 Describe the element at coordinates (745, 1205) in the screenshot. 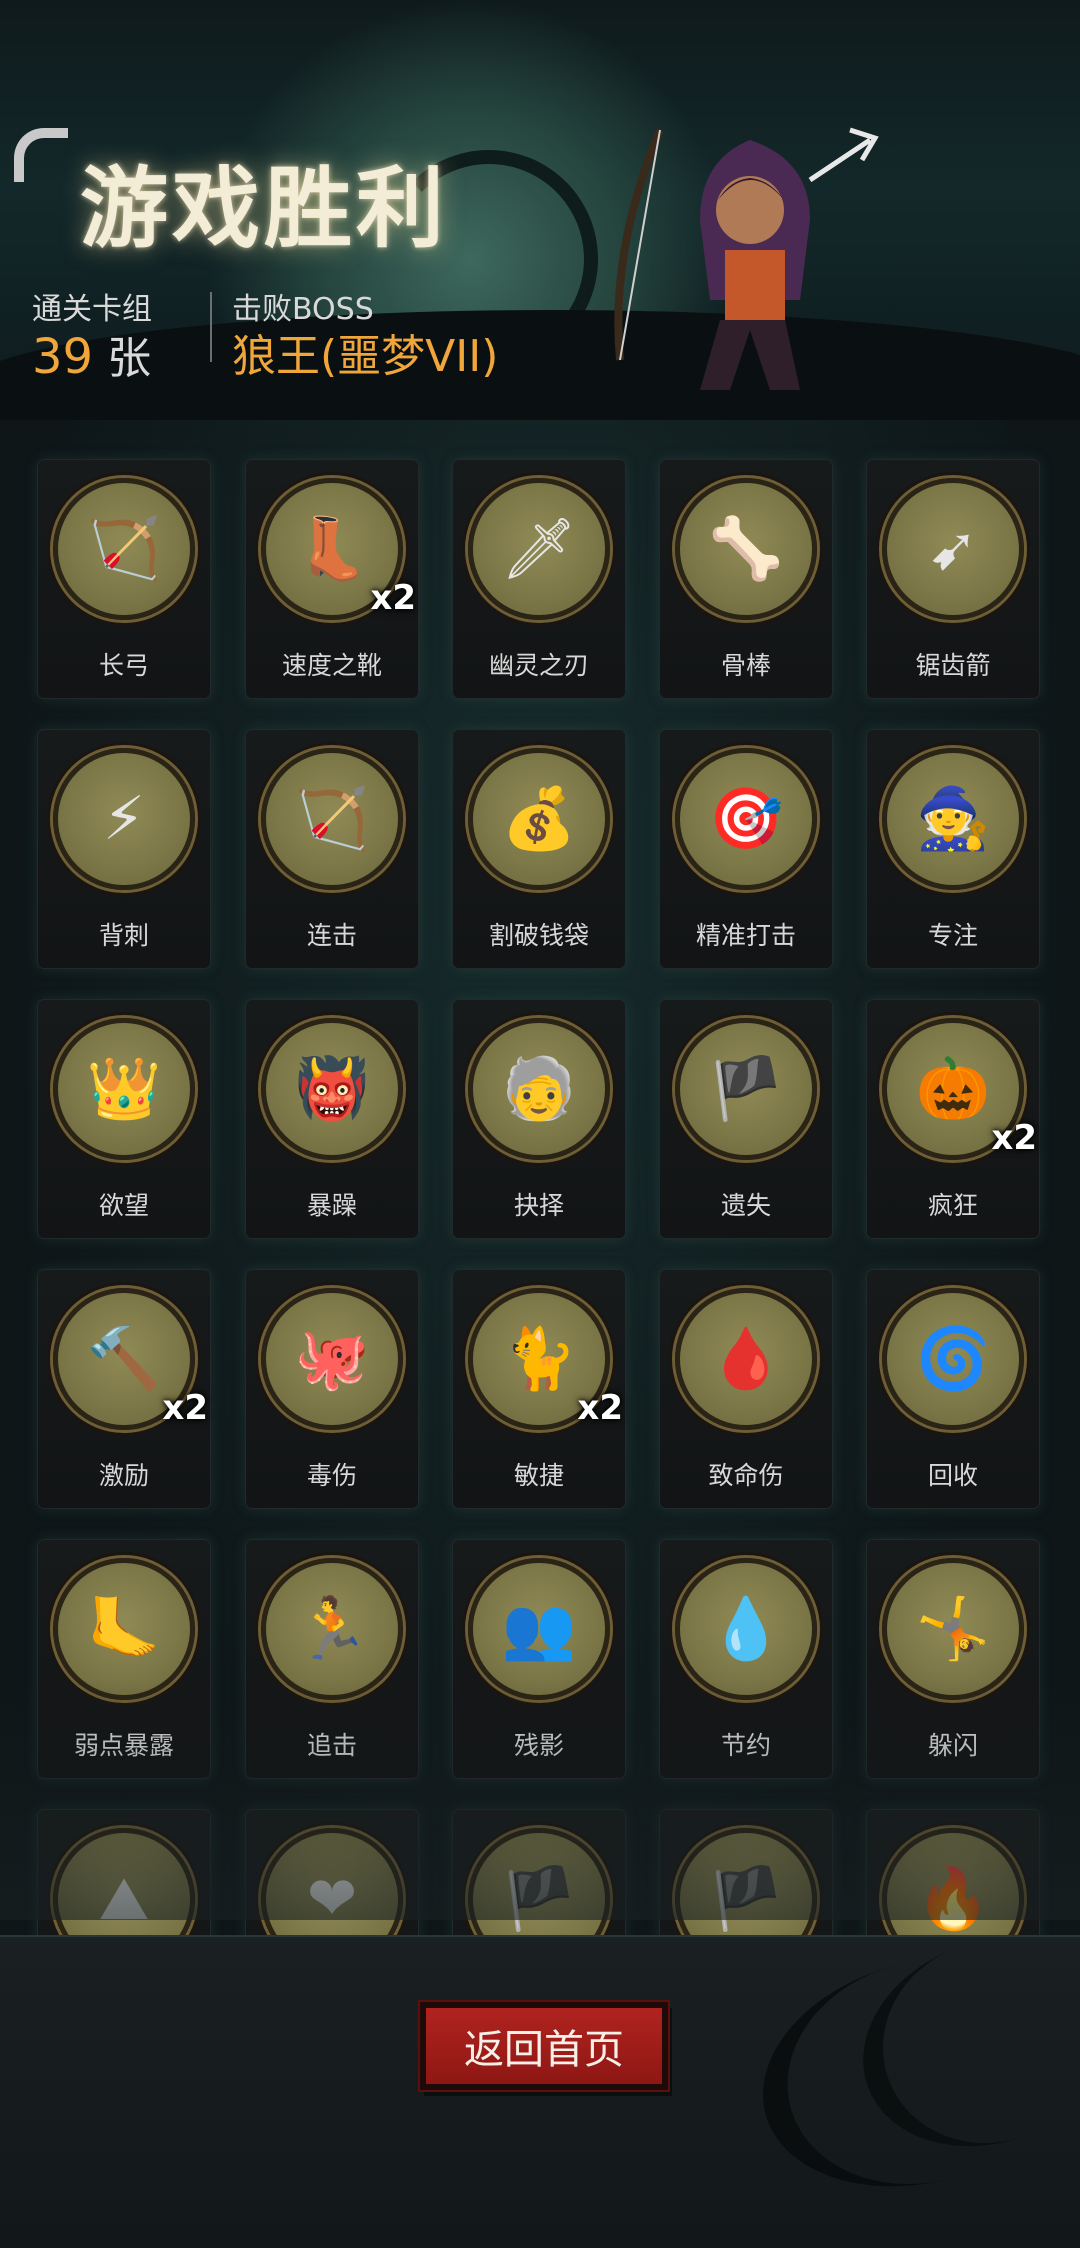

I see `card-name: 遗失` at that location.